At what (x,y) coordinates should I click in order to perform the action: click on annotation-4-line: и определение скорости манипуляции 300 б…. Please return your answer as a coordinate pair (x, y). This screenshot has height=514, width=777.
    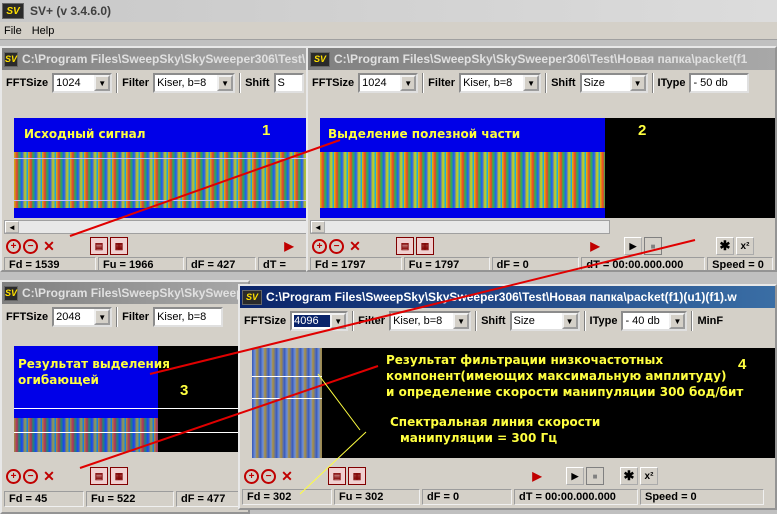
    Looking at the image, I should click on (565, 392).